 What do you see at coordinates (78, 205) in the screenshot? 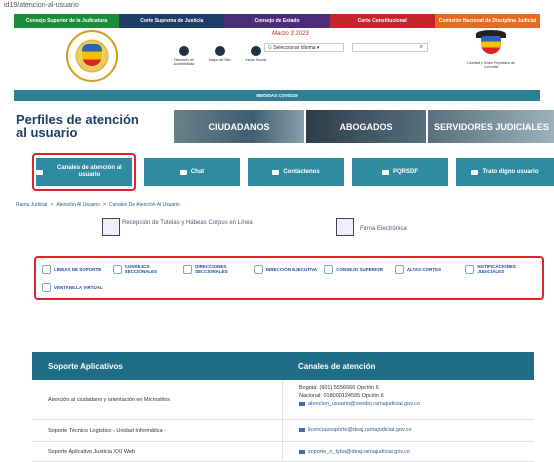
I see `breadcrumb-atencion: Atención Al Usuario` at bounding box center [78, 205].